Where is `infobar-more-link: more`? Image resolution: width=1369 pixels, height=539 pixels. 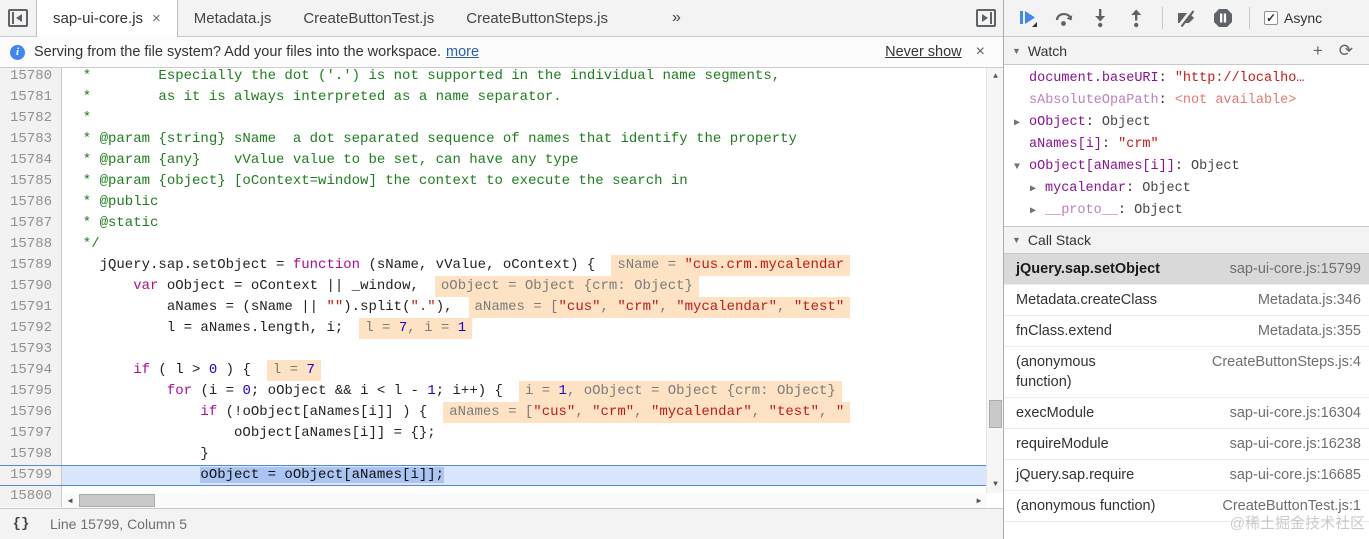 infobar-more-link: more is located at coordinates (462, 52).